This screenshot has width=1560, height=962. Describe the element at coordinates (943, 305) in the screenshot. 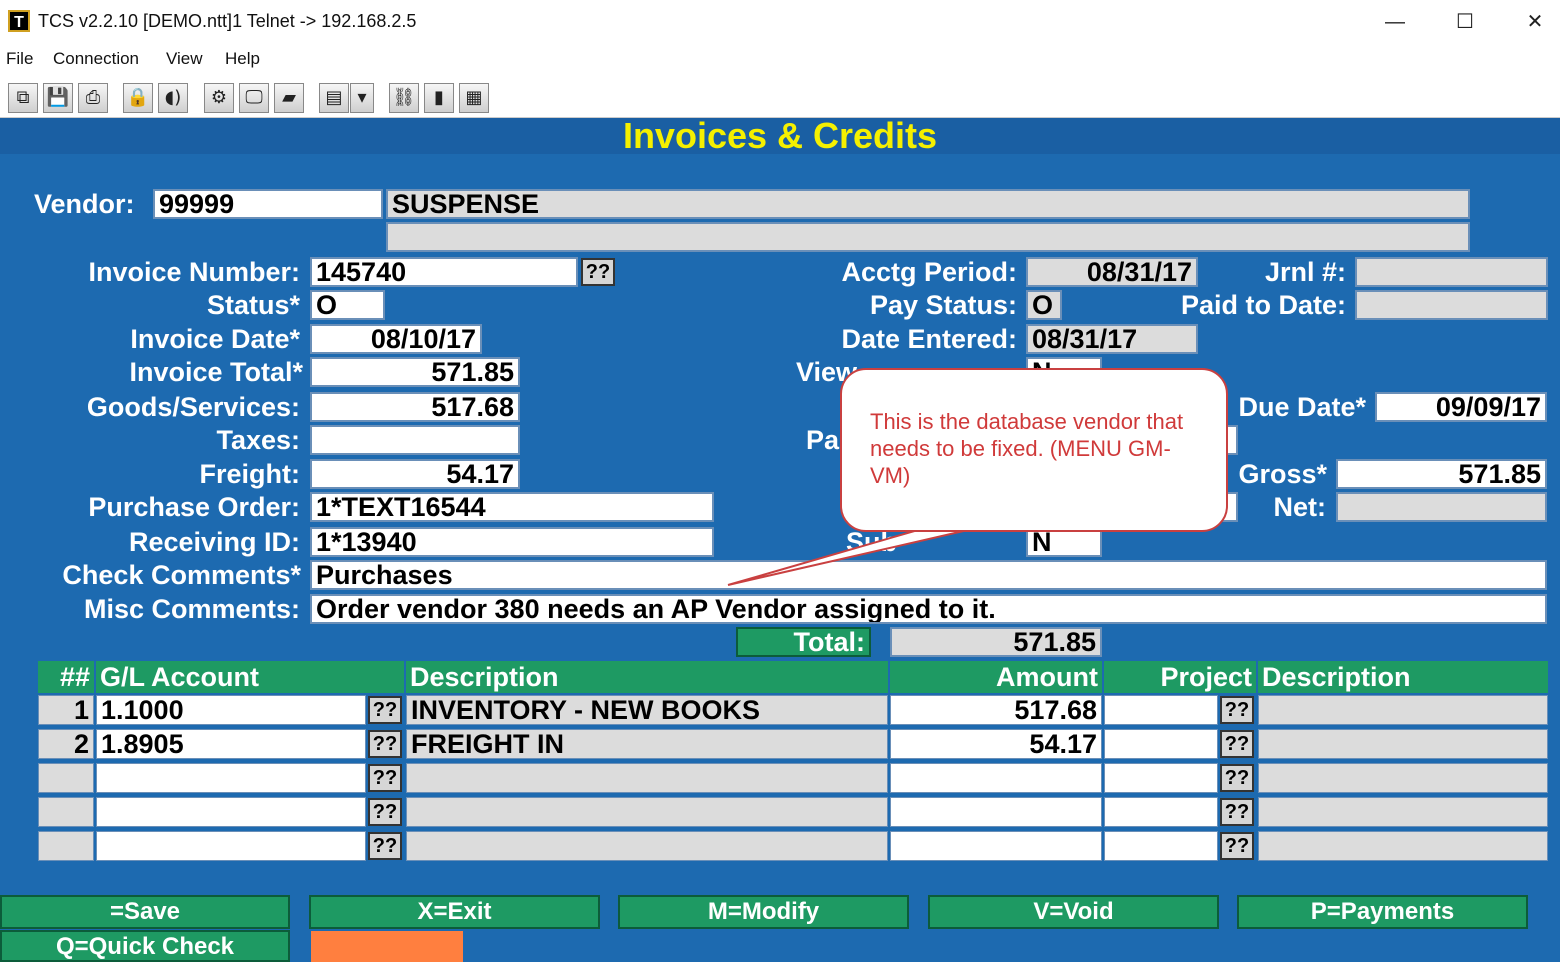

I see `pay-status-label: Pay Status:` at that location.